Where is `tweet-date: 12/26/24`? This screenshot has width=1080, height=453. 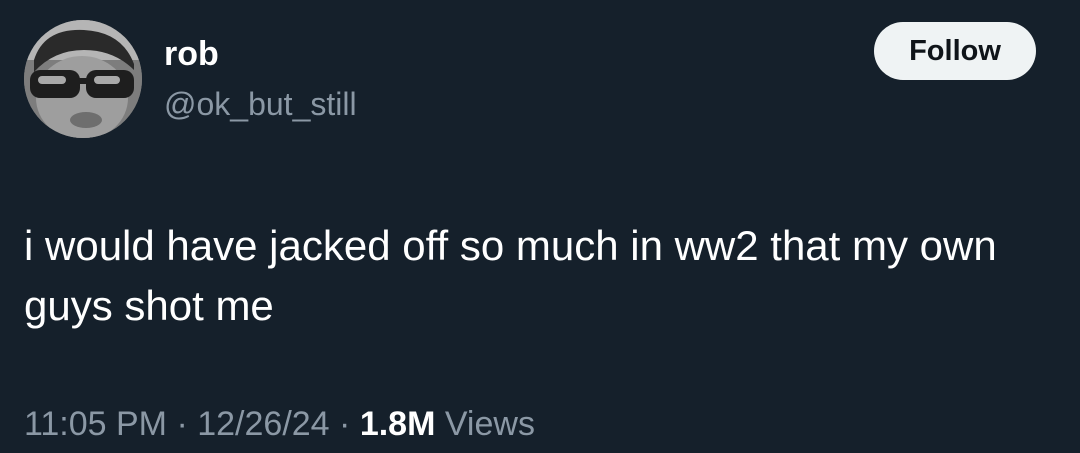
tweet-date: 12/26/24 is located at coordinates (263, 424).